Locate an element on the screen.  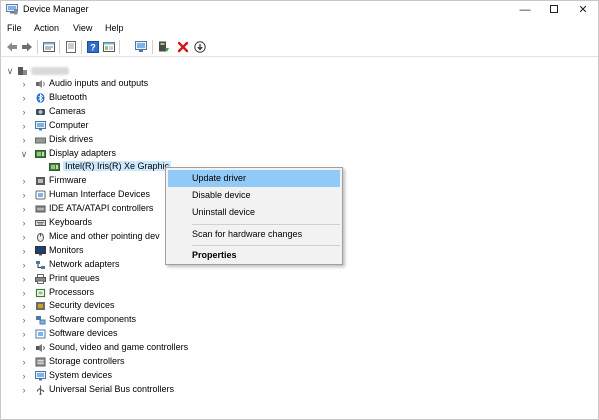
tree-item: › Software devices is located at coordinates (101, 334).